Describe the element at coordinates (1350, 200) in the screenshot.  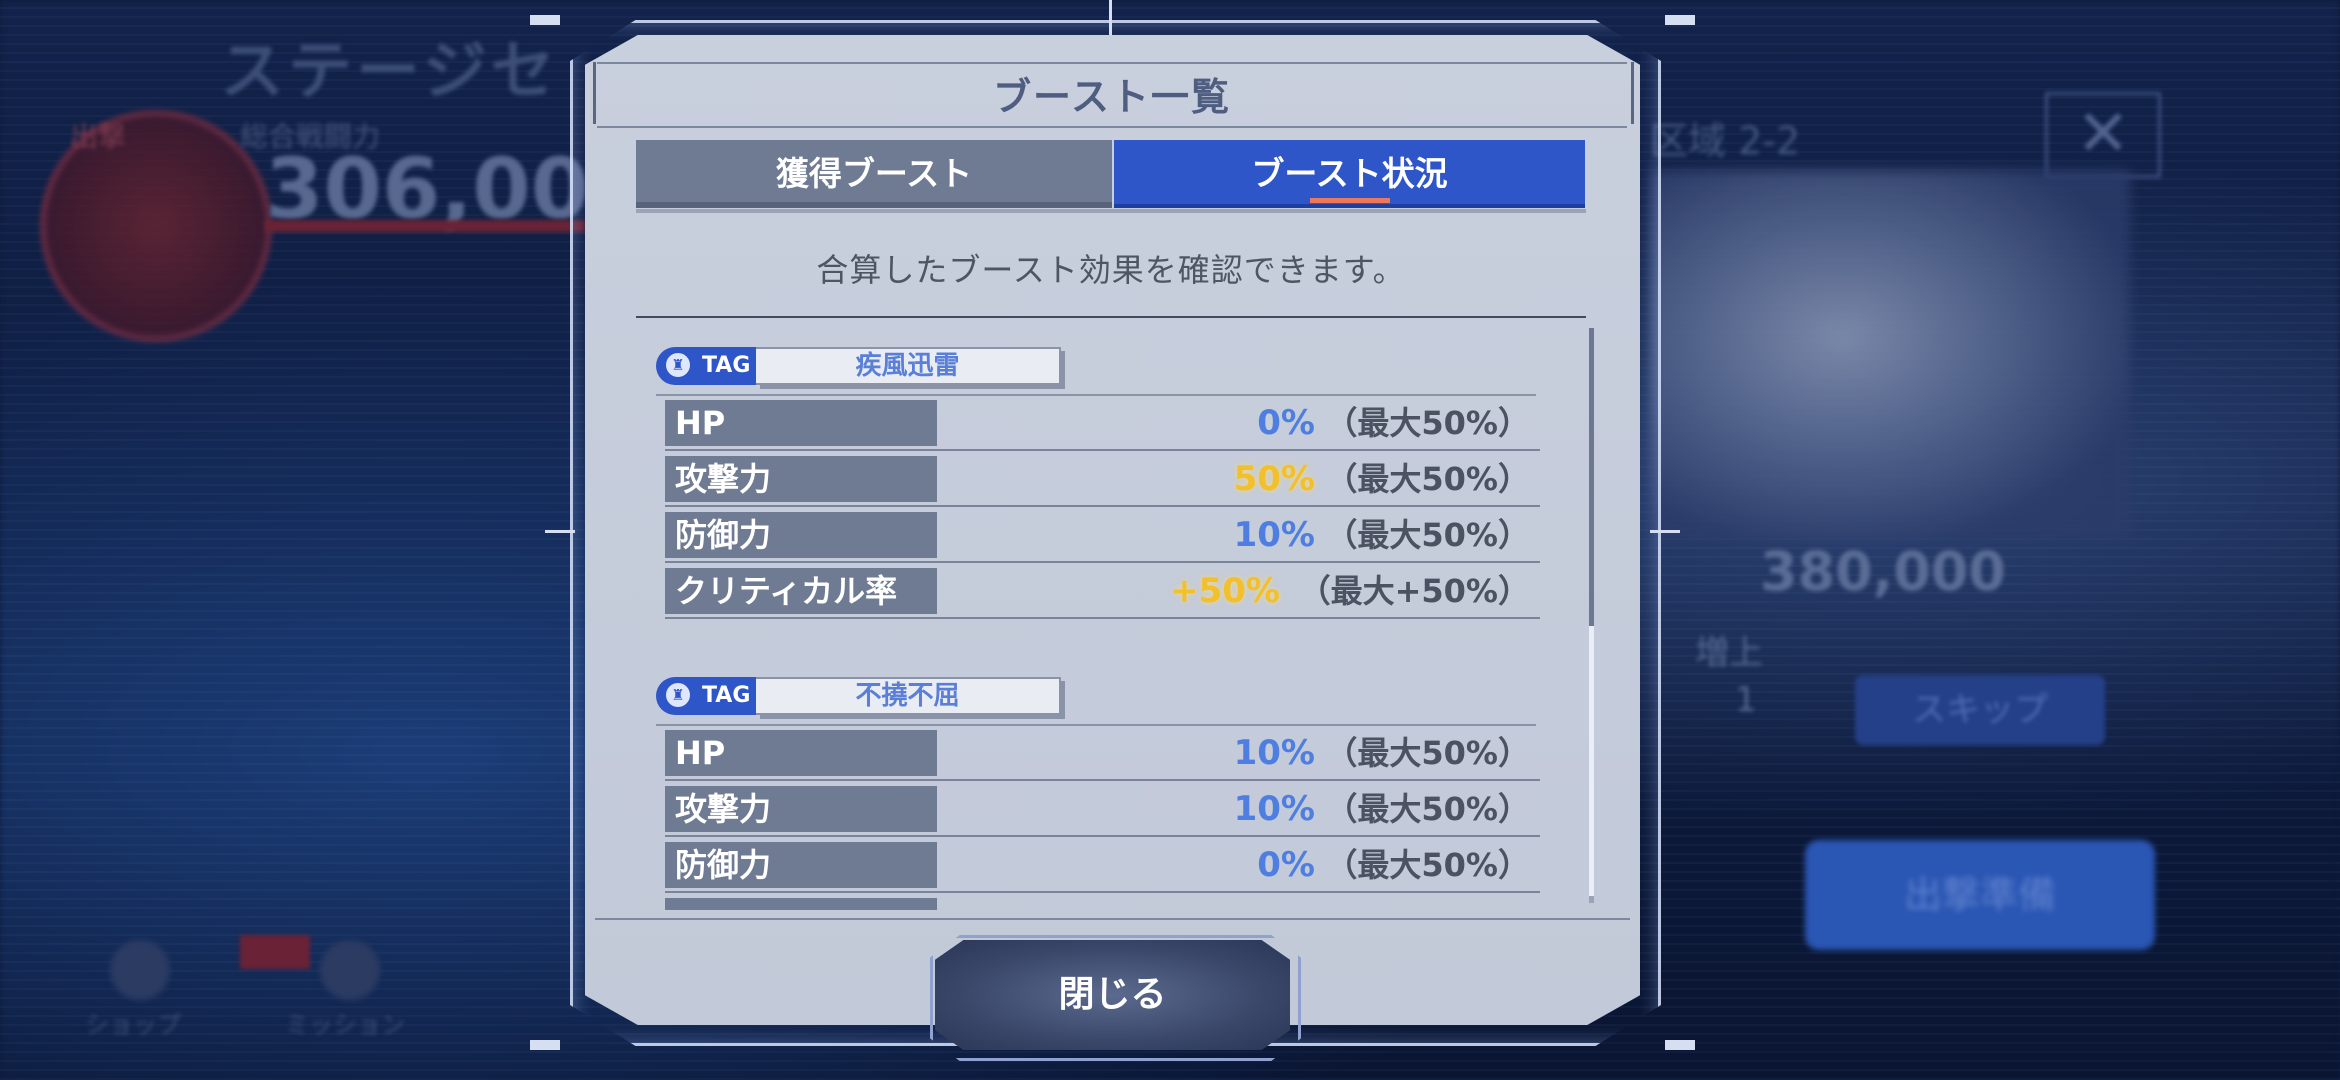
I see `active-tab-indicator` at that location.